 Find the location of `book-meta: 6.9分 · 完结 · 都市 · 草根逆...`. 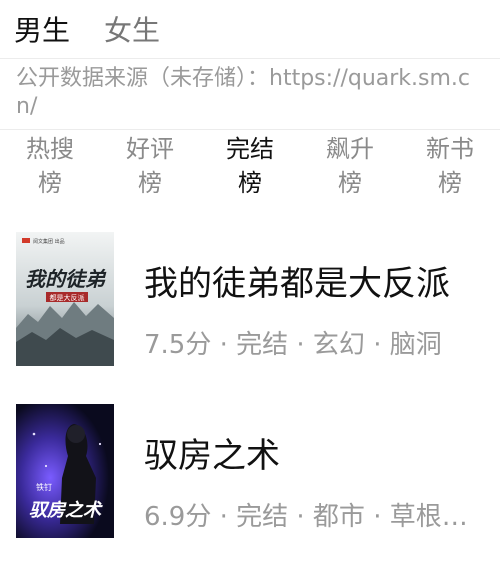

book-meta: 6.9分 · 完结 · 都市 · 草根逆... is located at coordinates (317, 517).